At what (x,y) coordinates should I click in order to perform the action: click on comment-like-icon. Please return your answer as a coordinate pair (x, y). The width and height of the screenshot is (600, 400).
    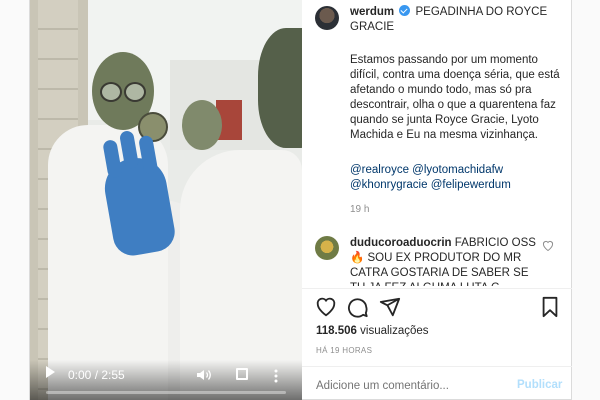
    Looking at the image, I should click on (549, 246).